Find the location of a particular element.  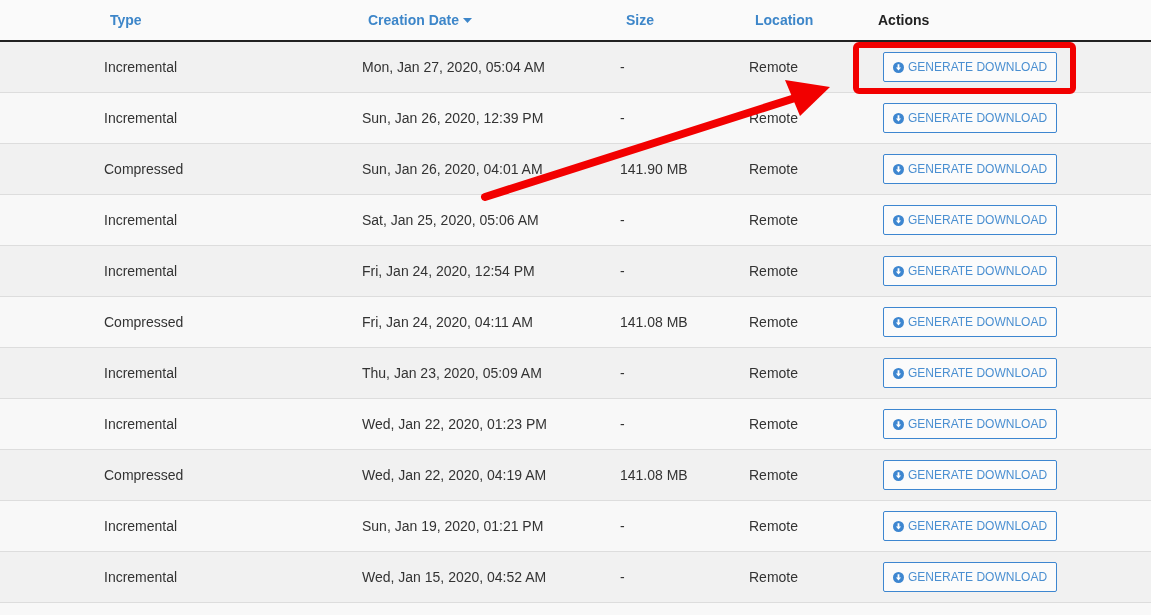

date-cell-text: Sun, Jan 26, 2020, 04:01 AM is located at coordinates (453, 169).